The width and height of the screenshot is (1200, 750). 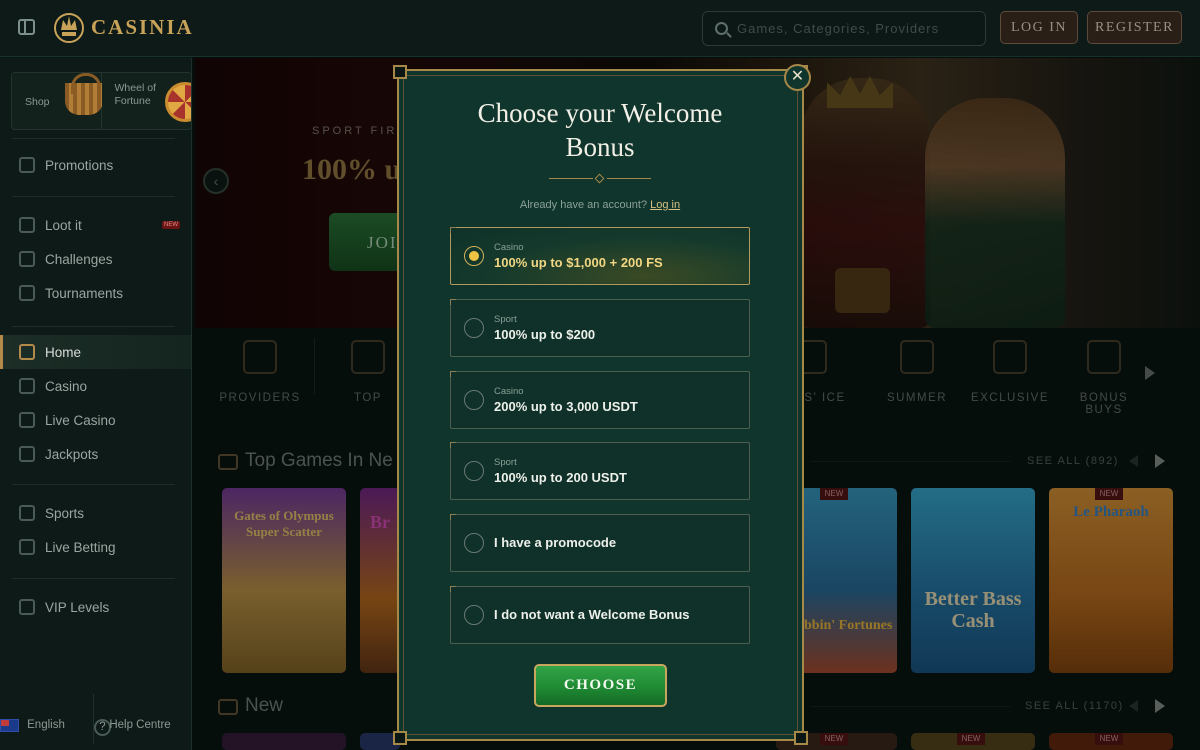 What do you see at coordinates (46, 716) in the screenshot?
I see `language-selector: English` at bounding box center [46, 716].